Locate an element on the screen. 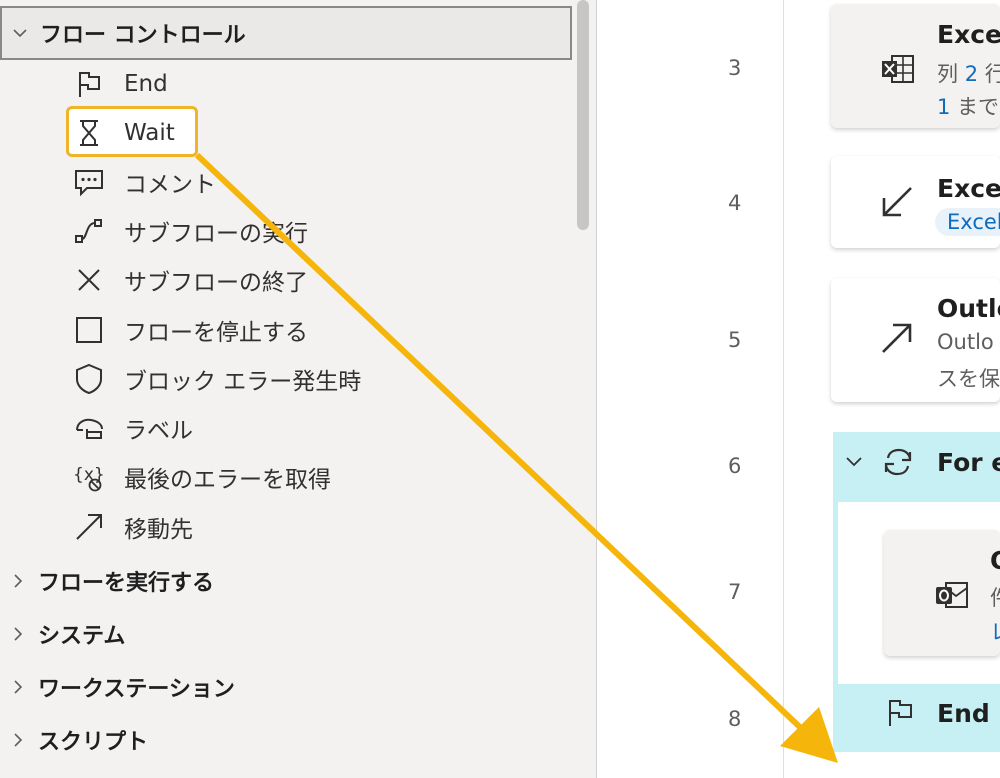 The image size is (1000, 778). line-number: 5 is located at coordinates (735, 340).